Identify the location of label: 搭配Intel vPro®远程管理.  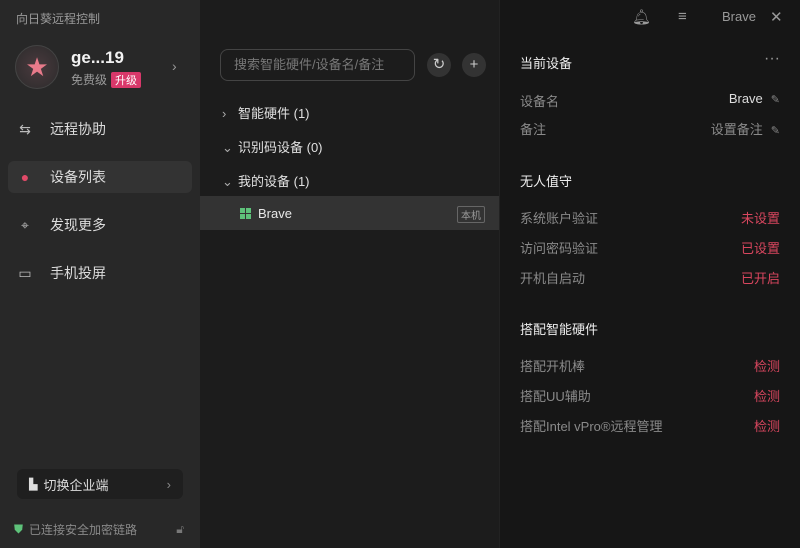
(591, 426).